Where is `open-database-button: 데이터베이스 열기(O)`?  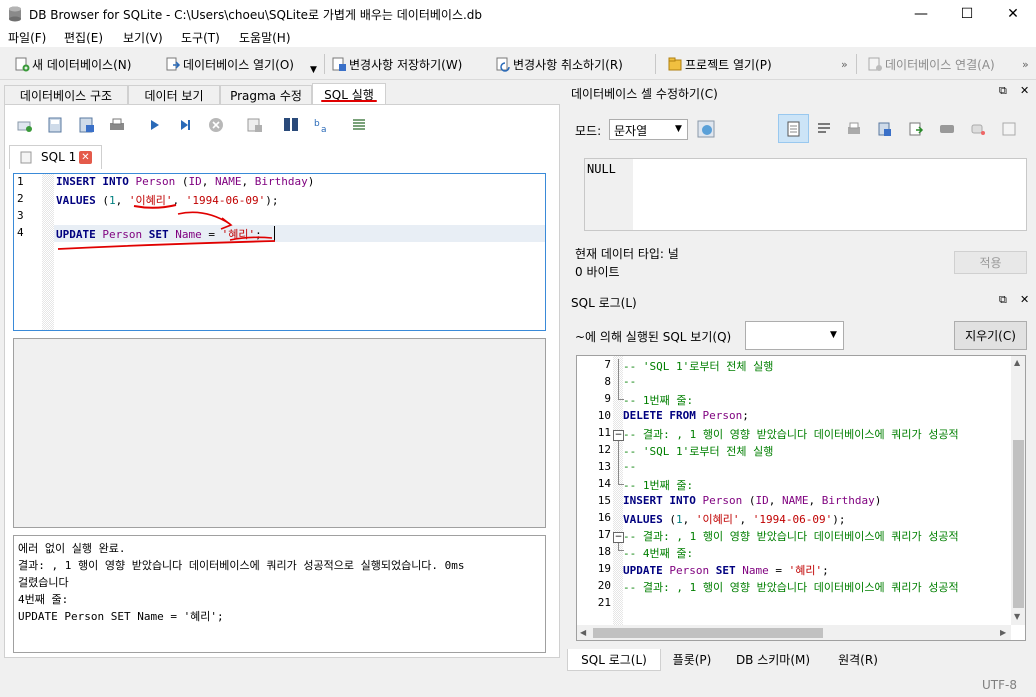 open-database-button: 데이터베이스 열기(O) is located at coordinates (229, 64).